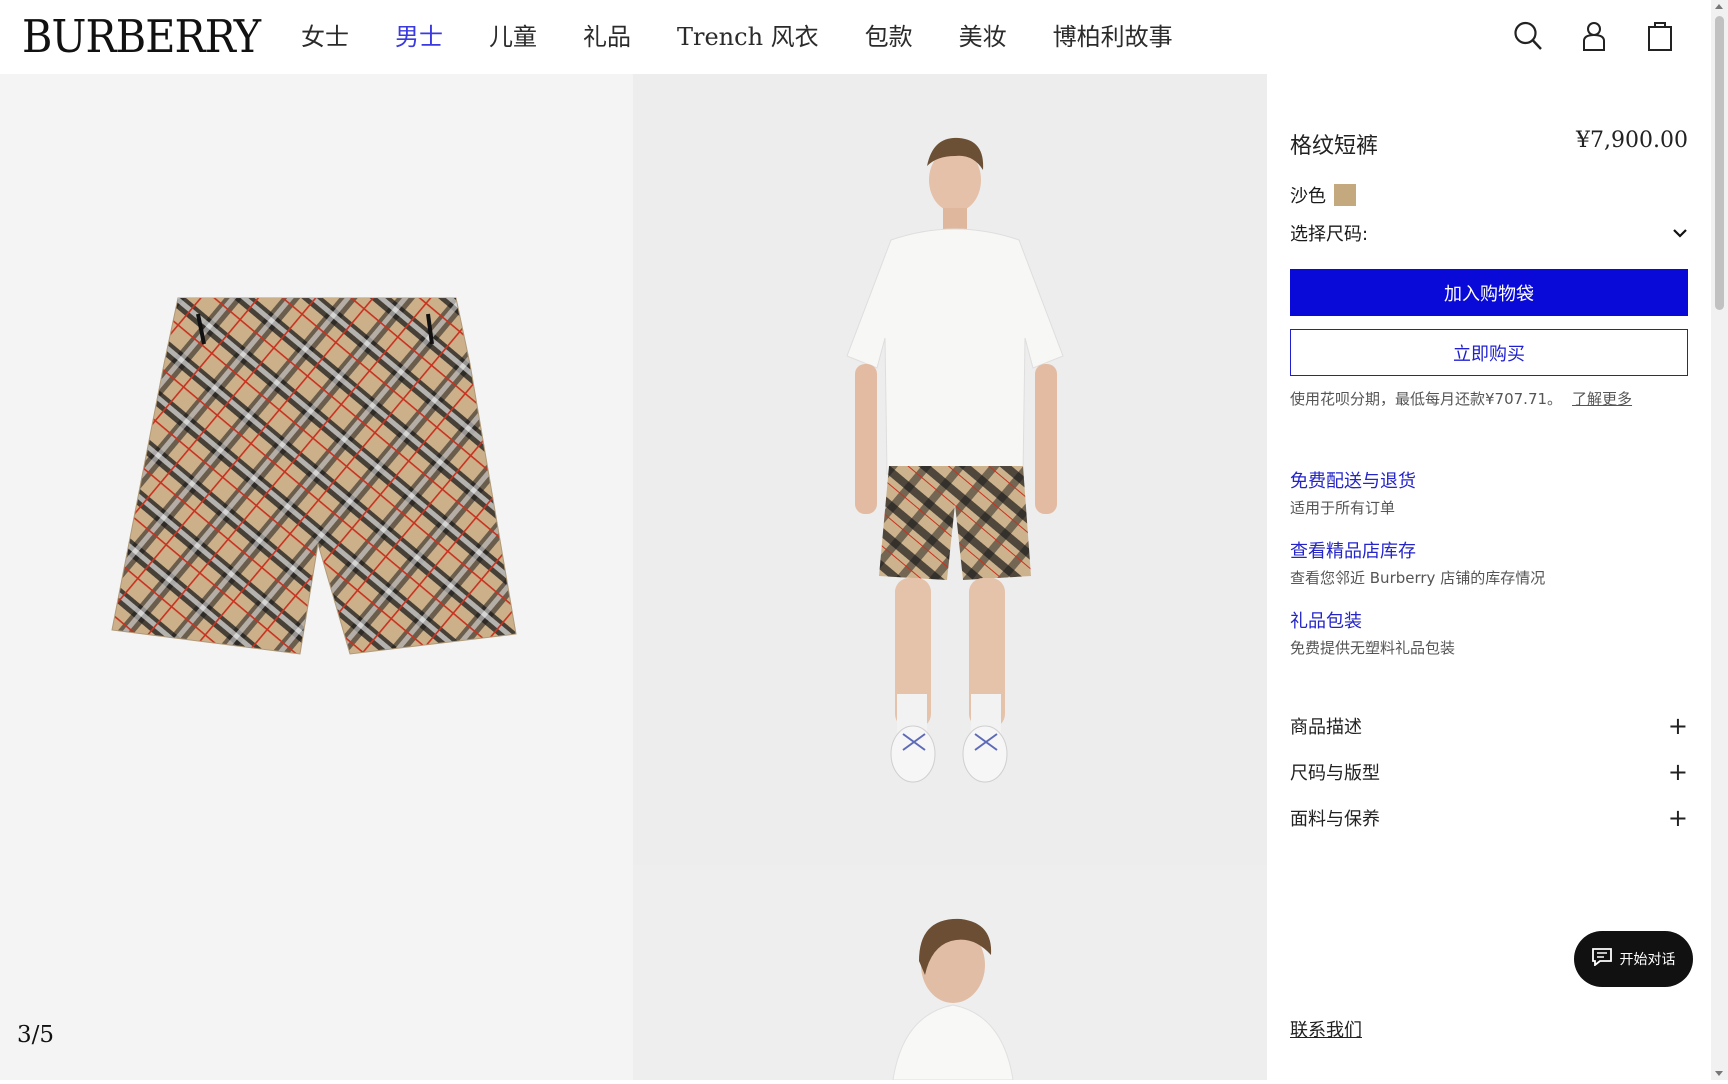 The height and width of the screenshot is (1084, 1728). What do you see at coordinates (1489, 144) in the screenshot?
I see `title-row: 格纹短裤 ¥7,900.00` at bounding box center [1489, 144].